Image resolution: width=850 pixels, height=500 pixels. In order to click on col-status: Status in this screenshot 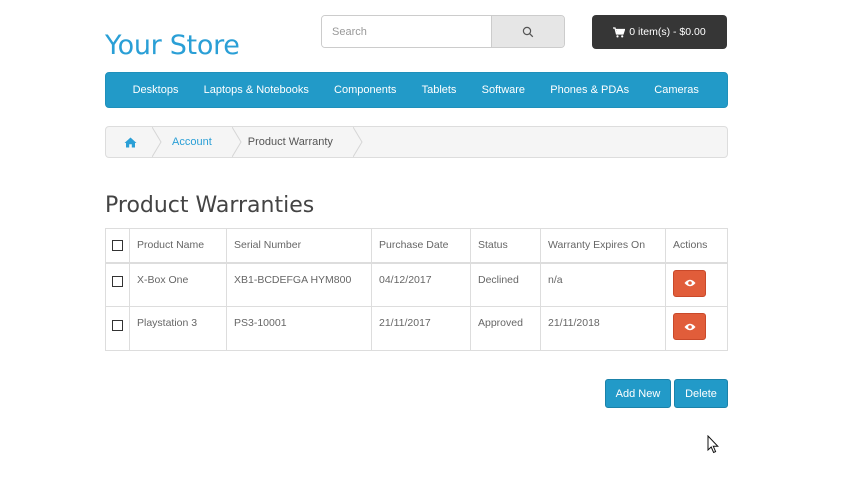, I will do `click(505, 246)`.